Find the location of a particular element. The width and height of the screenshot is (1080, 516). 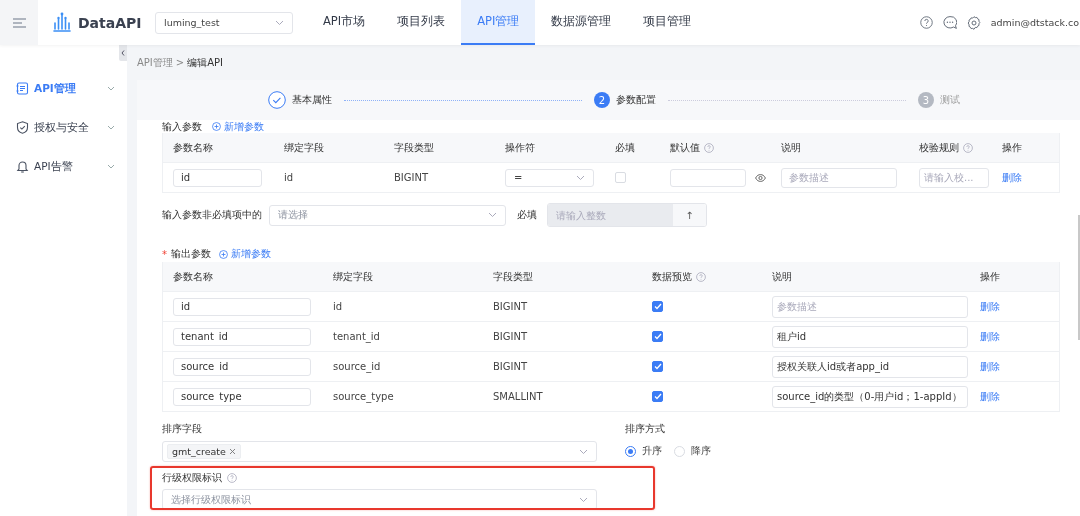

chat-icon is located at coordinates (949, 22).